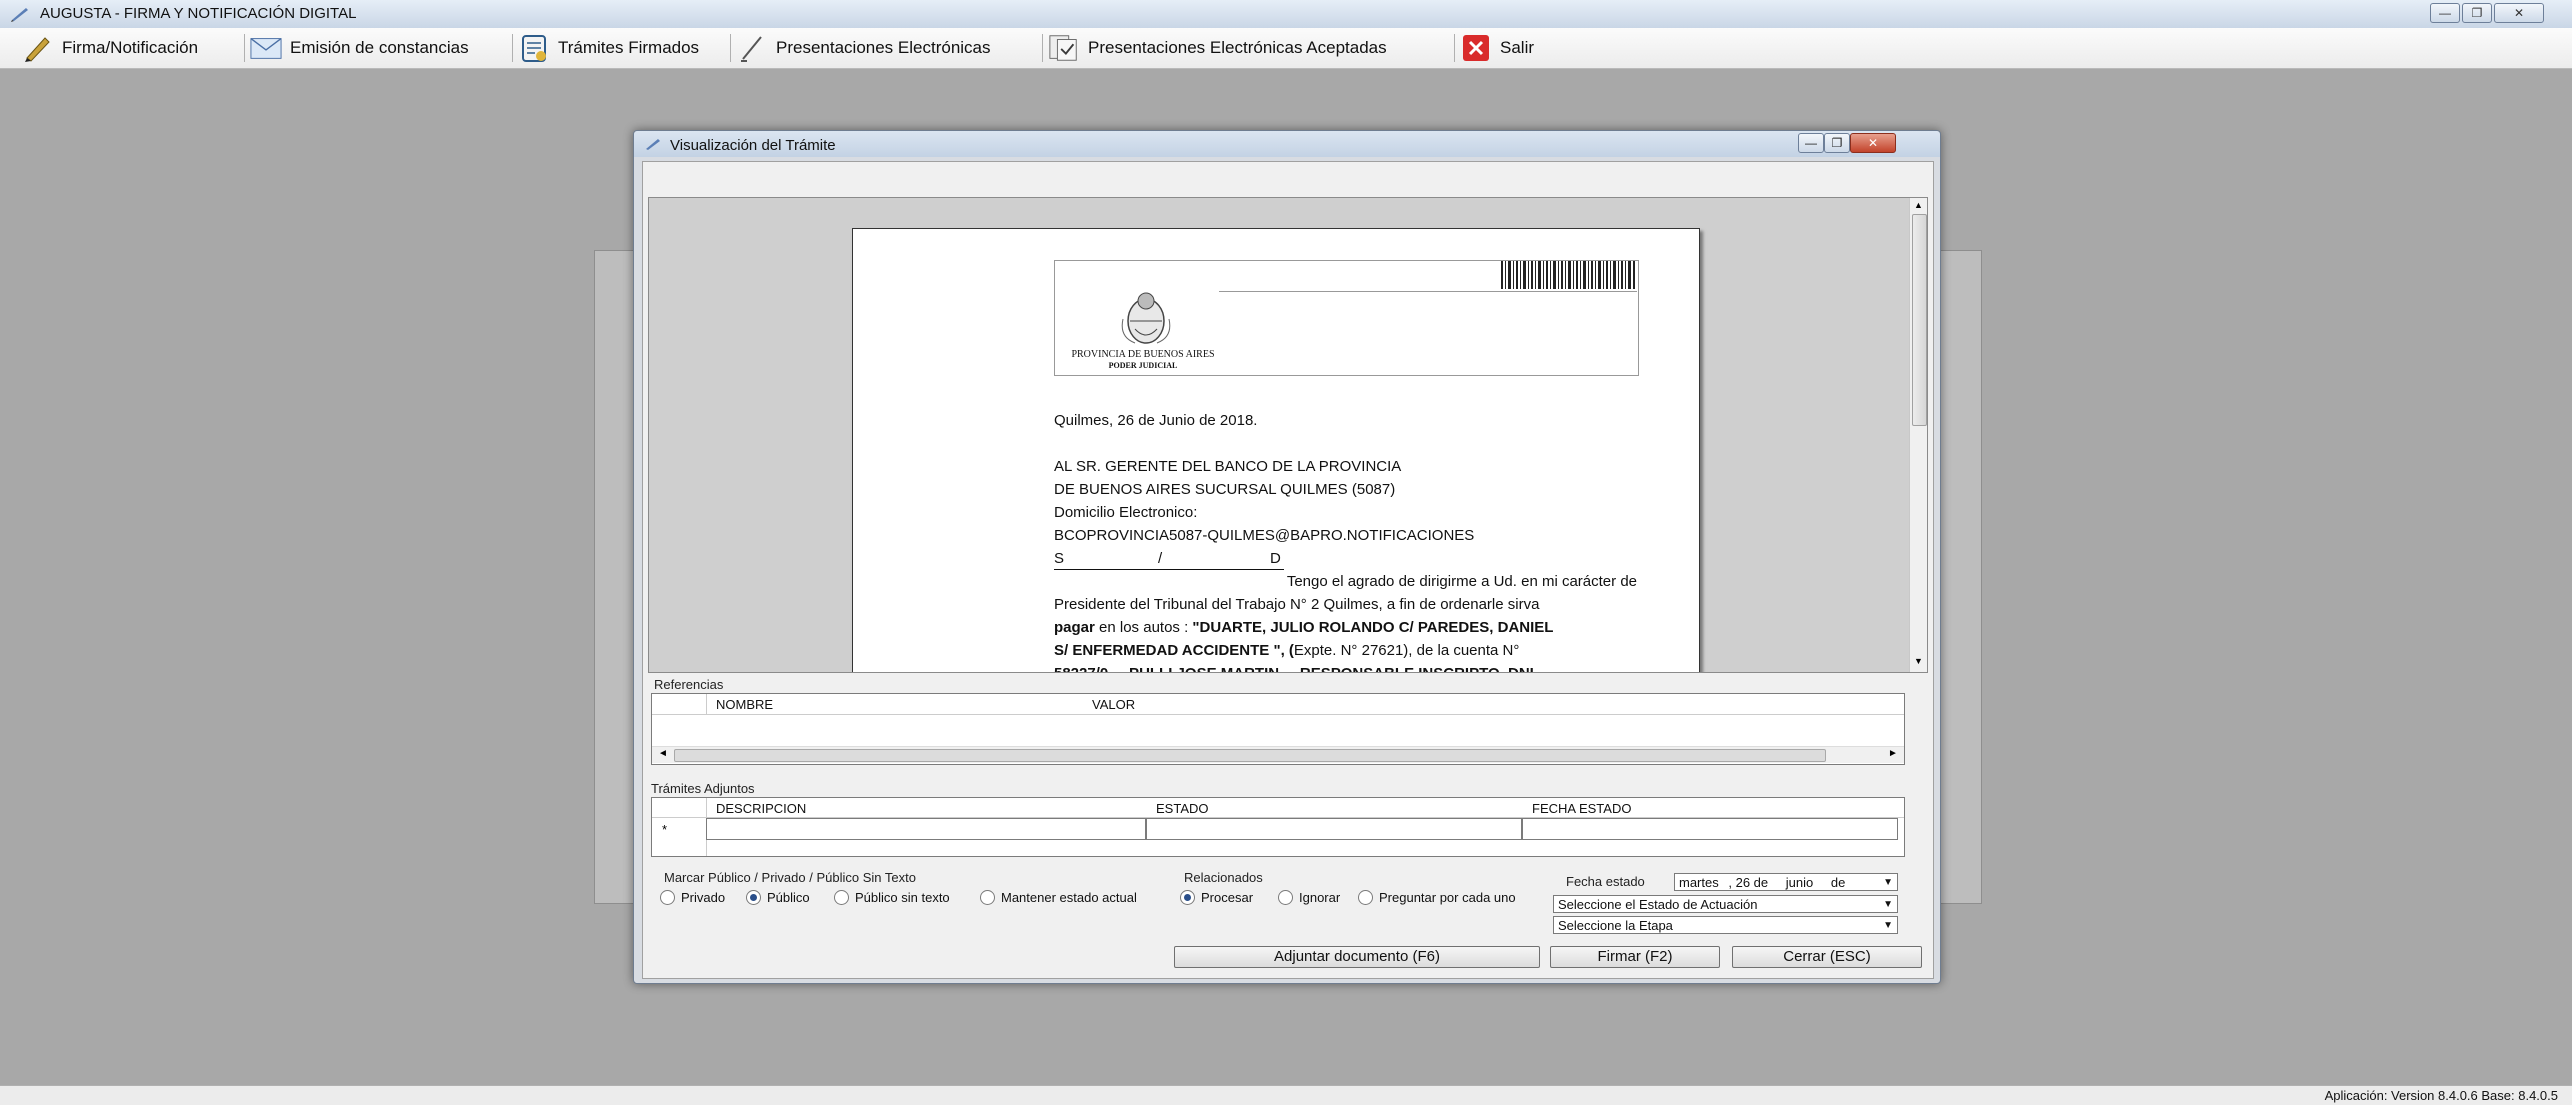 The height and width of the screenshot is (1105, 2572). What do you see at coordinates (1320, 897) in the screenshot?
I see `radio-label: Ignorar` at bounding box center [1320, 897].